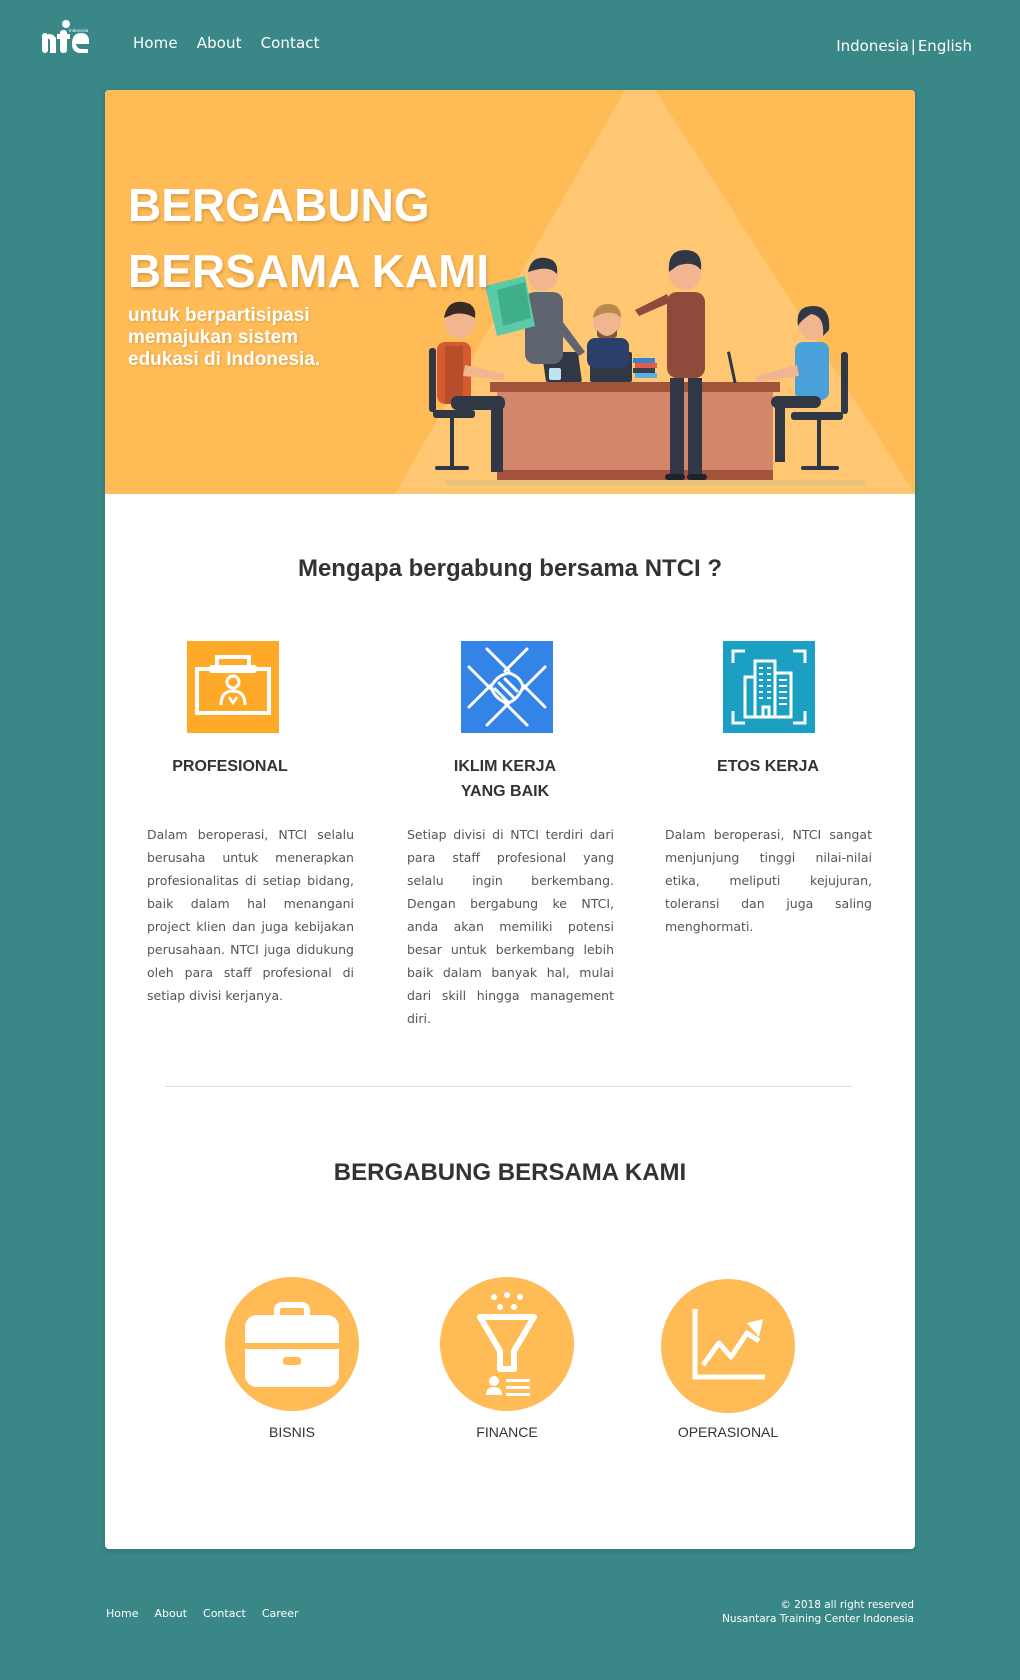 This screenshot has height=1680, width=1020. Describe the element at coordinates (847, 1605) in the screenshot. I see `copyright-text: © 2018 all right reserved` at that location.